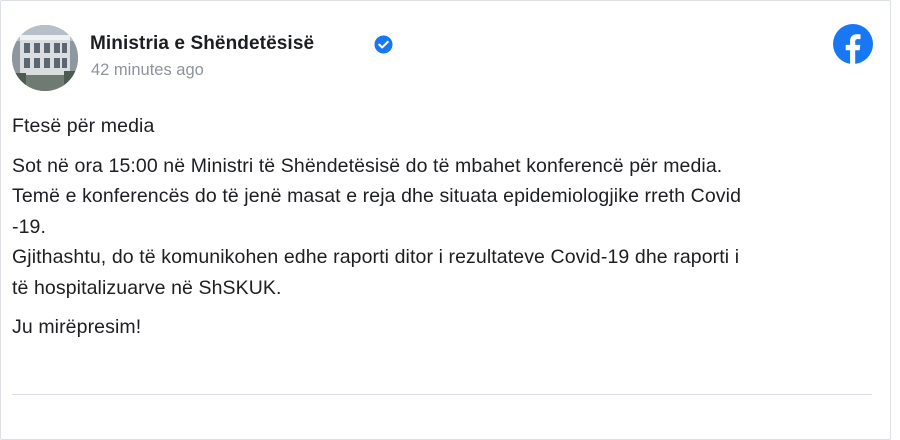 This screenshot has width=900, height=440. I want to click on building-photo-icon, so click(45, 58).